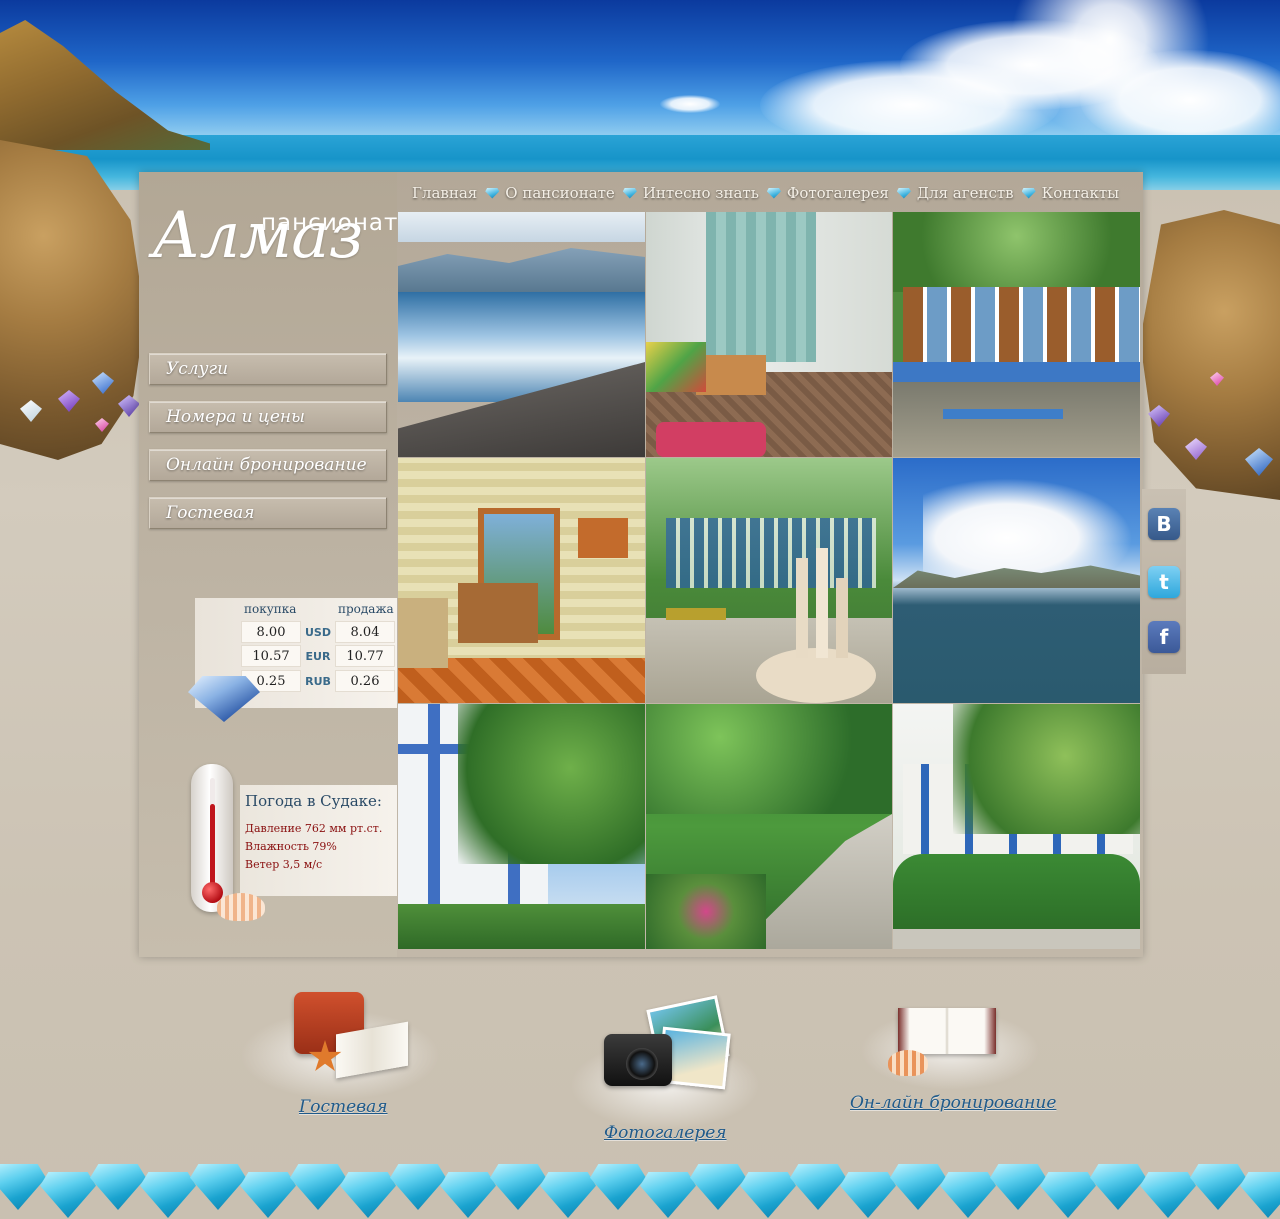 The height and width of the screenshot is (1219, 1280). Describe the element at coordinates (366, 609) in the screenshot. I see `currency-sell-header: продажа` at that location.